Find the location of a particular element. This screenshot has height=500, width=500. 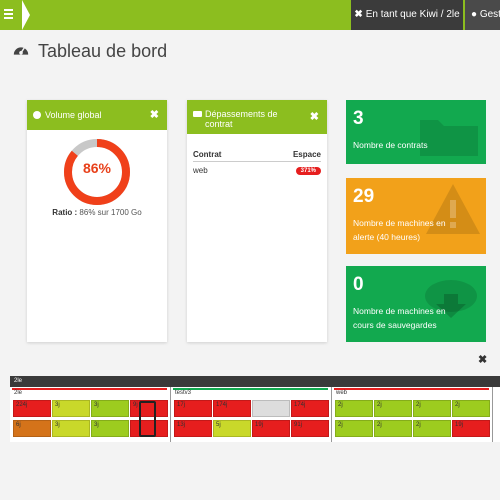

user-context-button: ✖ En tant que Kiwi / 2le is located at coordinates (407, 15).